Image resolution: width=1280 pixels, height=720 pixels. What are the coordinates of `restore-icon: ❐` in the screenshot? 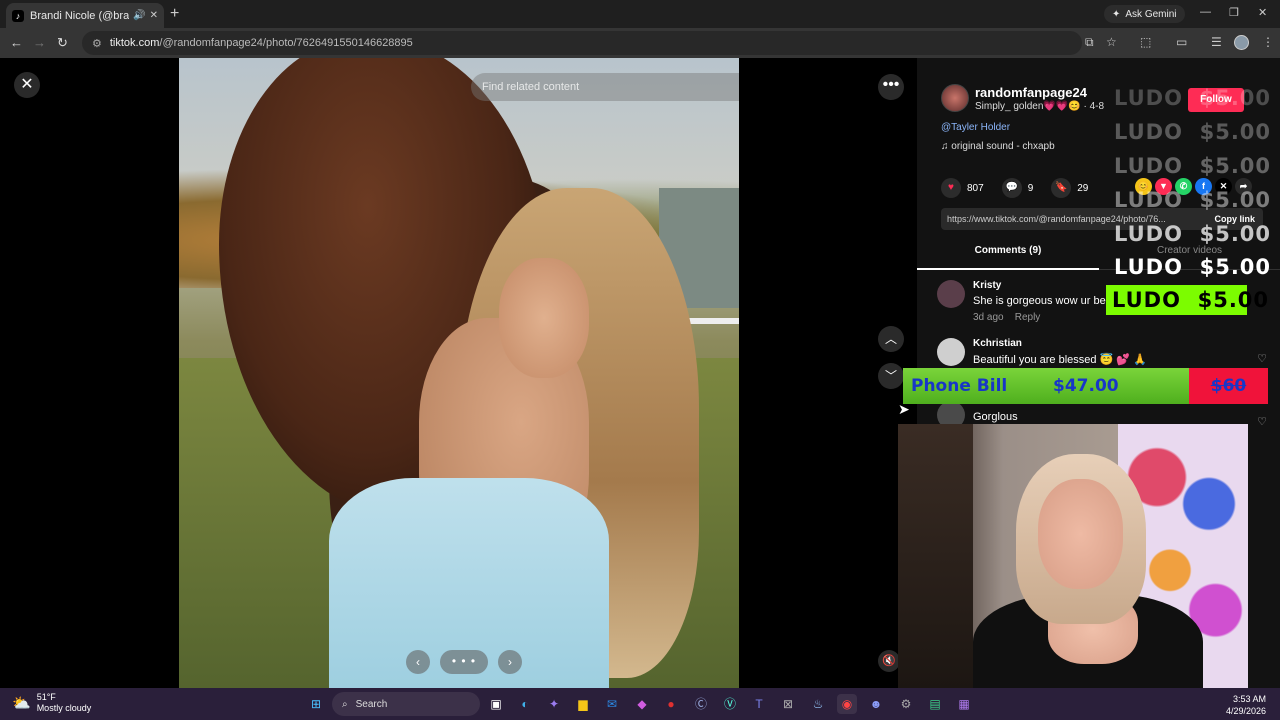 It's located at (1234, 12).